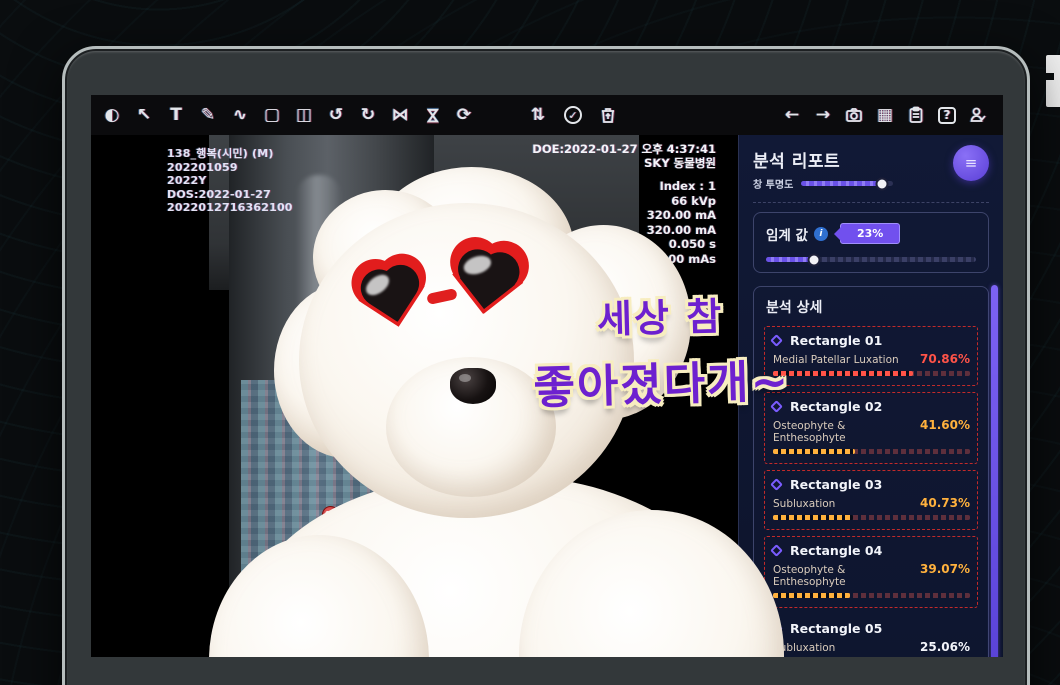 The height and width of the screenshot is (685, 1060). What do you see at coordinates (680, 163) in the screenshot?
I see `hospital-name: SKY 동물병원` at bounding box center [680, 163].